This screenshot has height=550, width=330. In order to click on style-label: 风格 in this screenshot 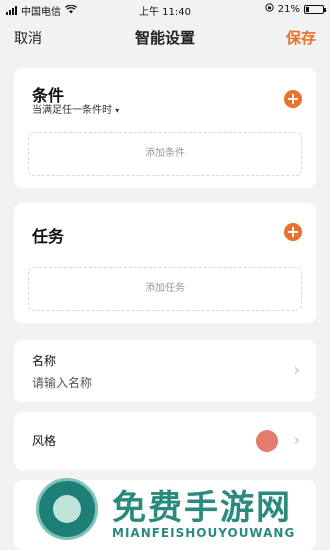, I will do `click(44, 441)`.